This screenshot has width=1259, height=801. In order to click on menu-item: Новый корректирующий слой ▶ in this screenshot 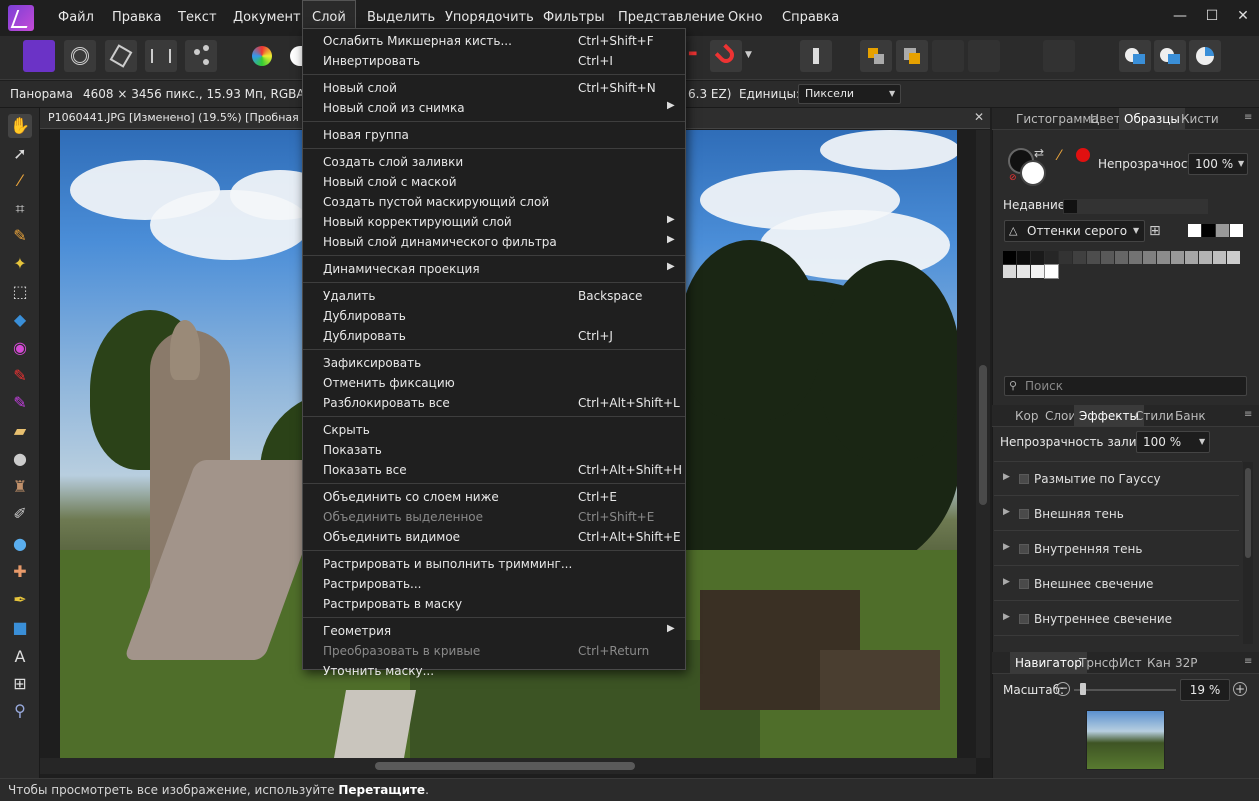, I will do `click(494, 222)`.